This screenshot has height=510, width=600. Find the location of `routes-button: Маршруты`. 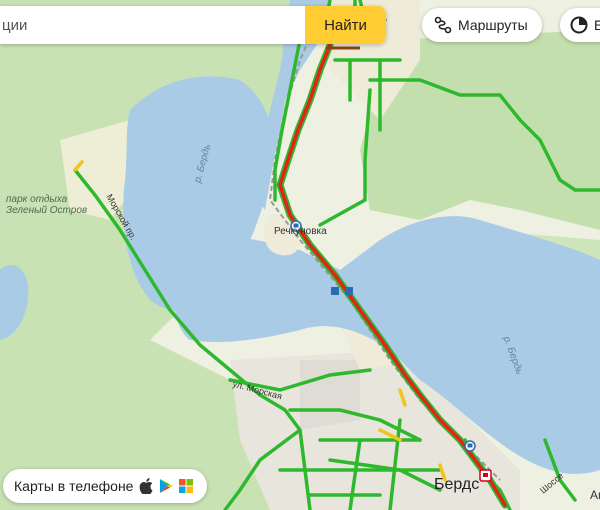

routes-button: Маршруты is located at coordinates (482, 25).